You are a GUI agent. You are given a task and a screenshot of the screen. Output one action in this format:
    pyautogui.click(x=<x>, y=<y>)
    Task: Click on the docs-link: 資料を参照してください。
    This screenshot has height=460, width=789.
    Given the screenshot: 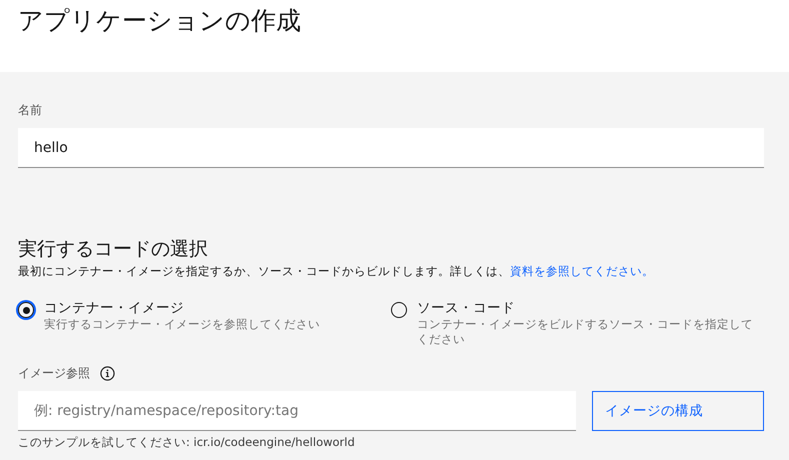 What is the action you would take?
    pyautogui.click(x=582, y=271)
    